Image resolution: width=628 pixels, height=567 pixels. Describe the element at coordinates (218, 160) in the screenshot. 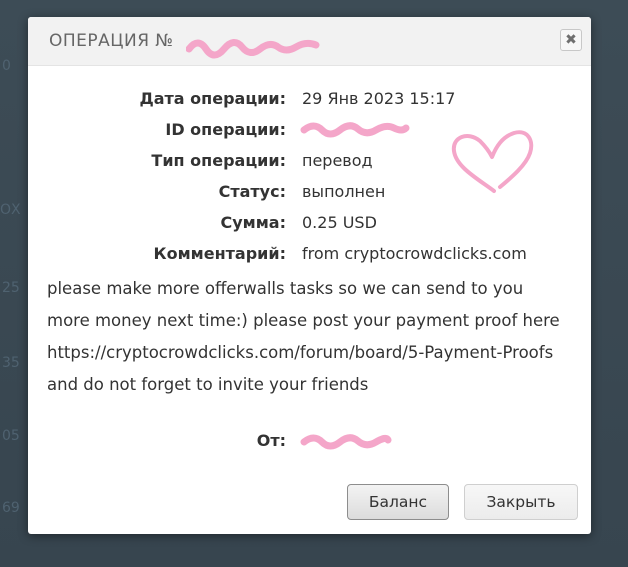

I see `type-label: Тип операции:` at that location.